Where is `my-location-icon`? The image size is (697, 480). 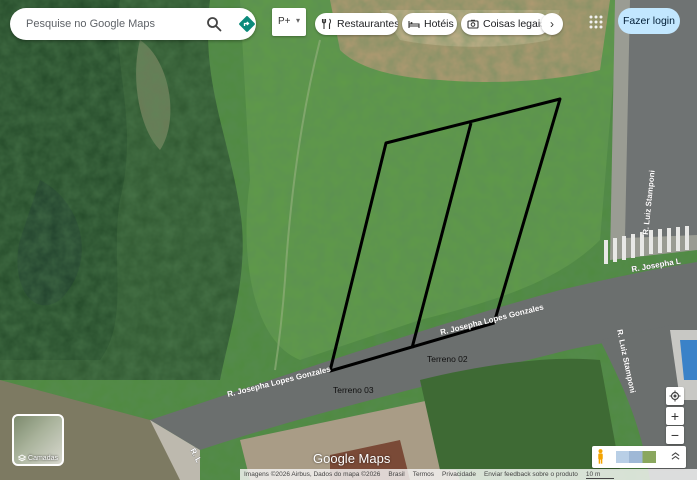 my-location-icon is located at coordinates (675, 396).